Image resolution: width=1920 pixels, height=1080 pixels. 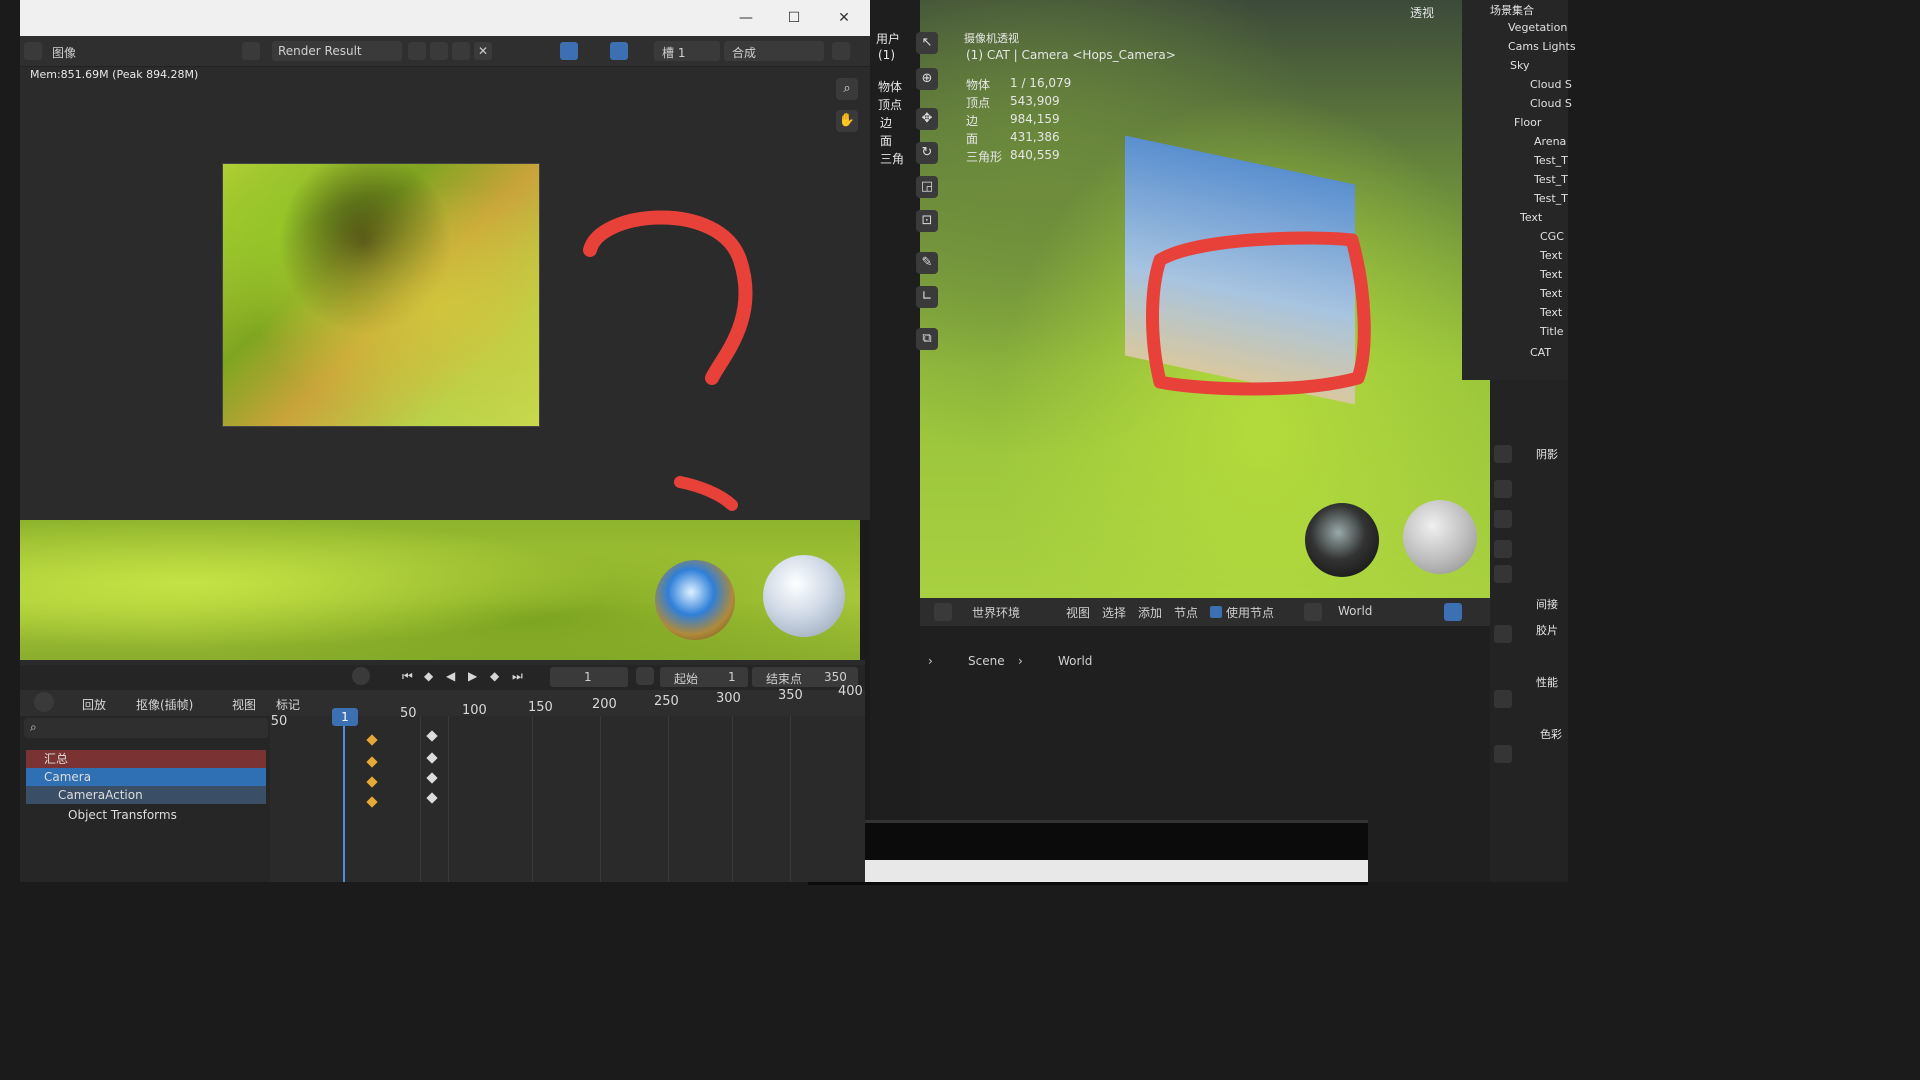 What do you see at coordinates (1453, 612) in the screenshot?
I see `shield-icon` at bounding box center [1453, 612].